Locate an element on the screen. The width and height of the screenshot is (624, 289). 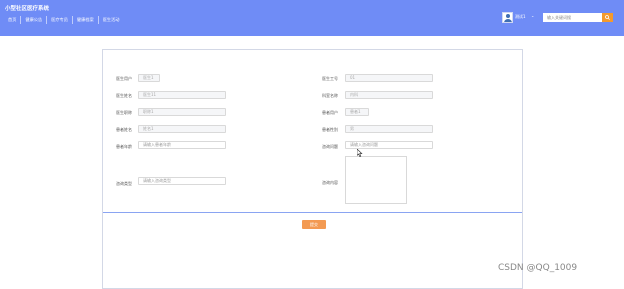
search-button is located at coordinates (607, 17).